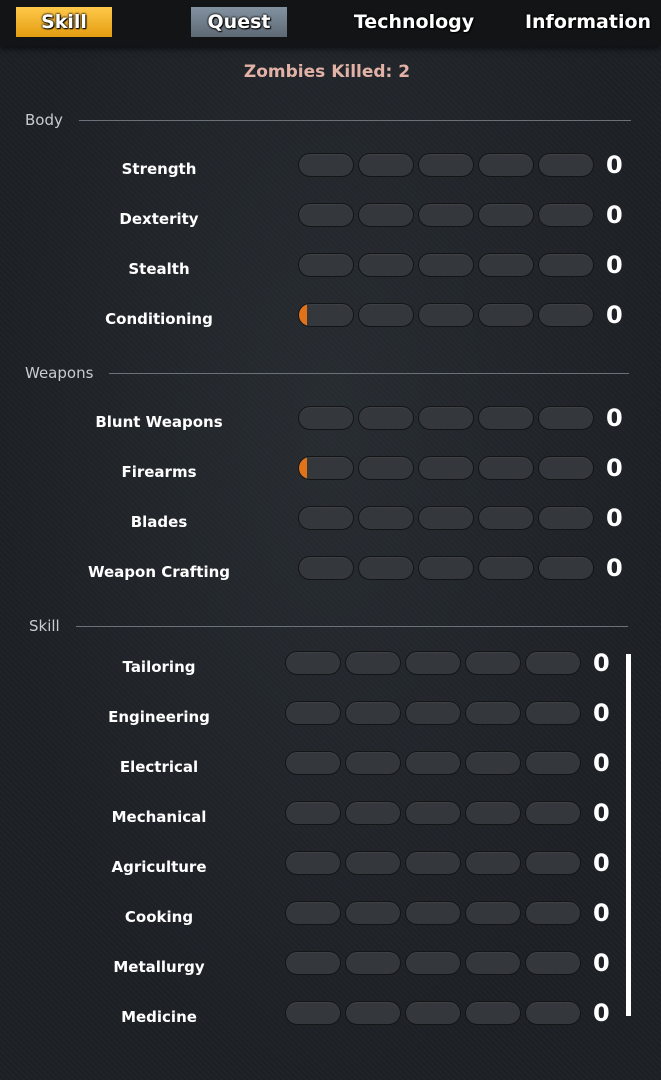 The height and width of the screenshot is (1080, 661). I want to click on skill-name: Electrical, so click(159, 767).